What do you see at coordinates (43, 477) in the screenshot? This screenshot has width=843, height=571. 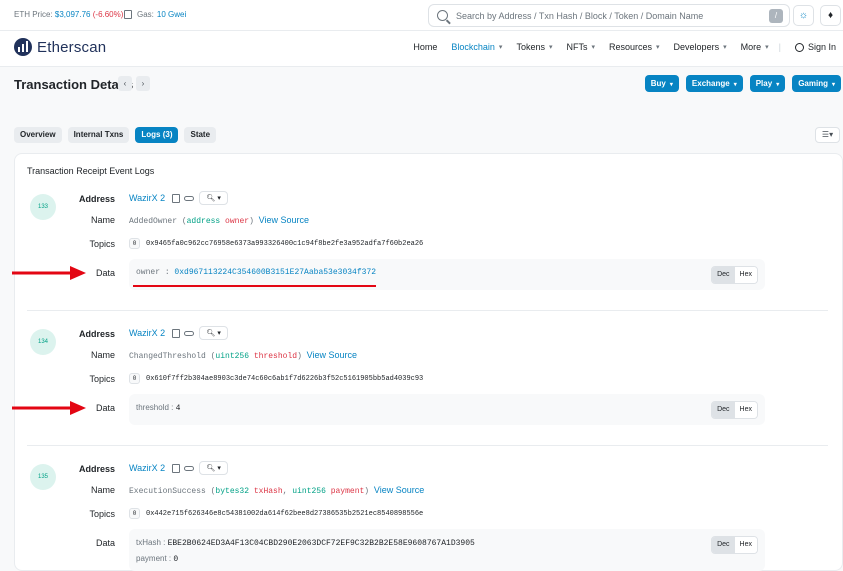 I see `log-index-badge: 135` at bounding box center [43, 477].